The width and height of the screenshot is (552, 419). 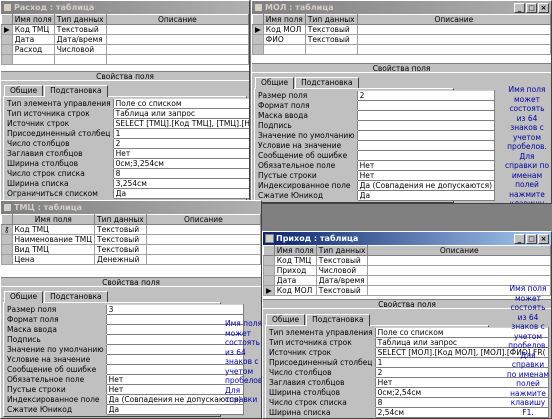 I want to click on field-name-cell: Приход, so click(x=295, y=270).